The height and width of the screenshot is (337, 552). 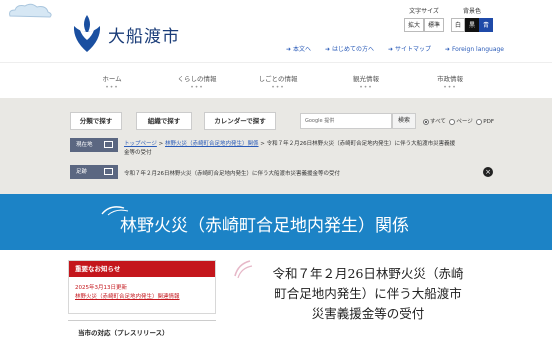 I want to click on city-emblem-icon, so click(x=87, y=33).